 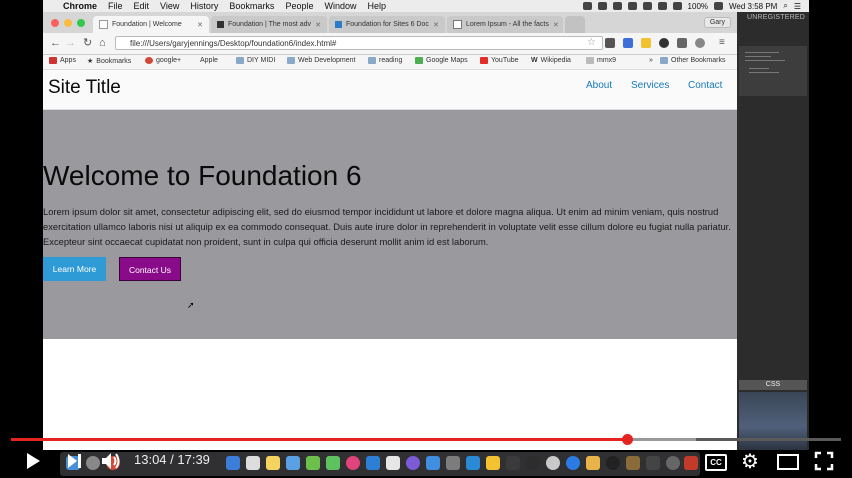 What do you see at coordinates (587, 6) in the screenshot?
I see `dropbox-icon` at bounding box center [587, 6].